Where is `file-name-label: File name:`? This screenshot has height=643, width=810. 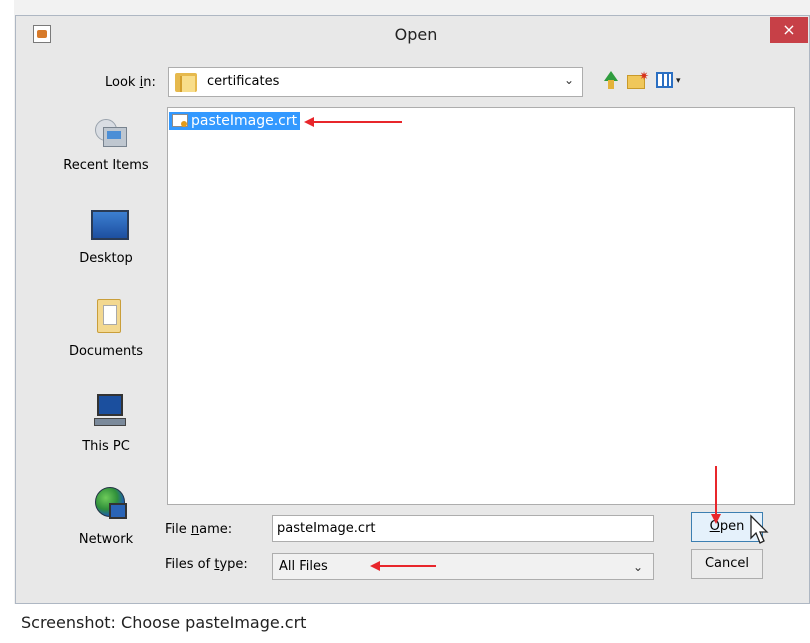 file-name-label: File name: is located at coordinates (199, 529).